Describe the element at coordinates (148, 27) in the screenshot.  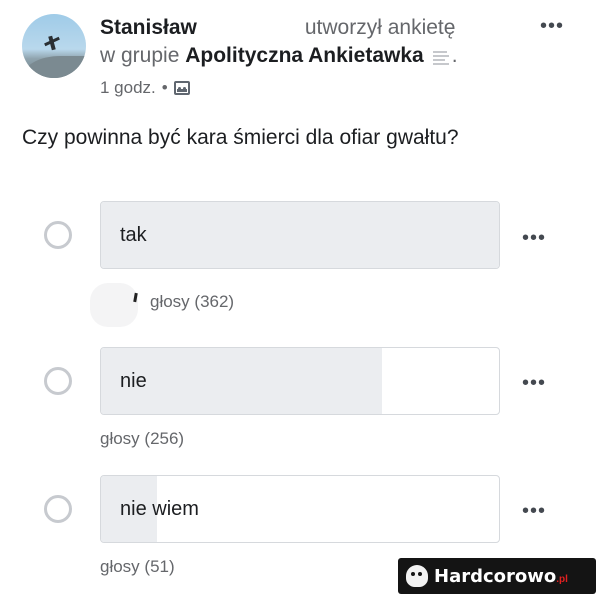
I see `author-name: Stanisław` at that location.